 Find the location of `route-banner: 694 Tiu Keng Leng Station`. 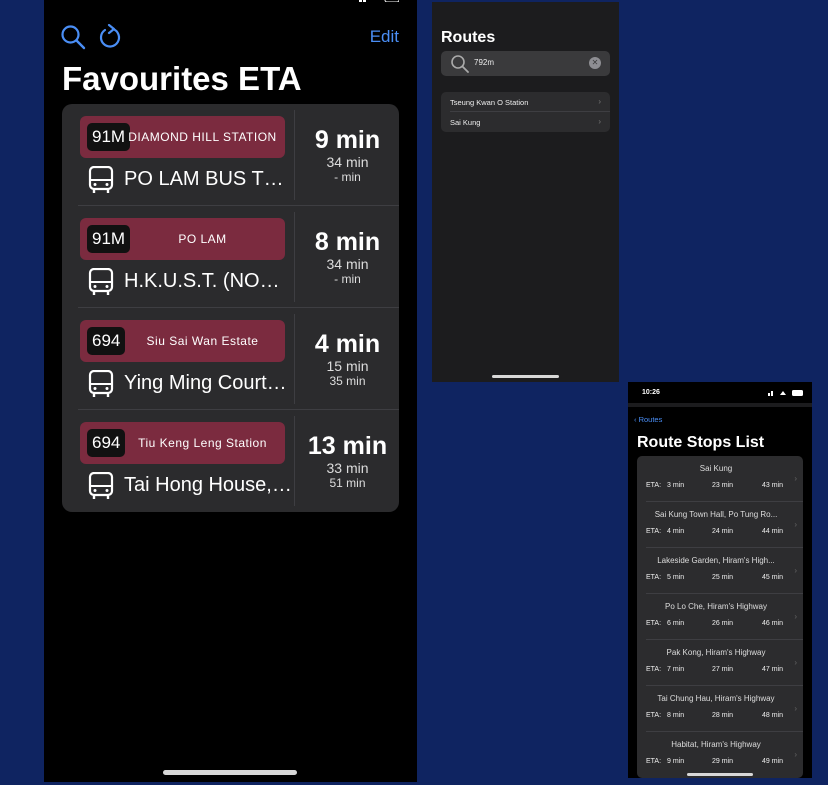

route-banner: 694 Tiu Keng Leng Station is located at coordinates (182, 443).